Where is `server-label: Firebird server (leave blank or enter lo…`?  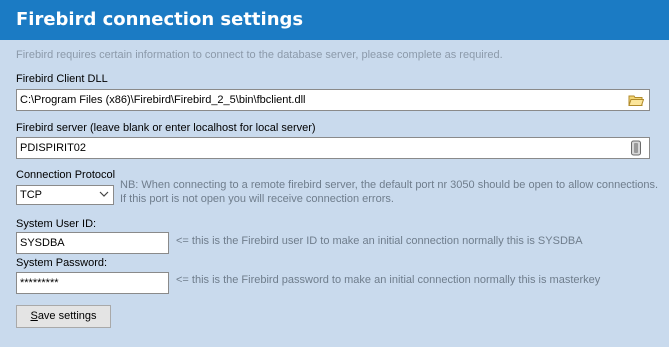
server-label: Firebird server (leave blank or enter lo… is located at coordinates (166, 128).